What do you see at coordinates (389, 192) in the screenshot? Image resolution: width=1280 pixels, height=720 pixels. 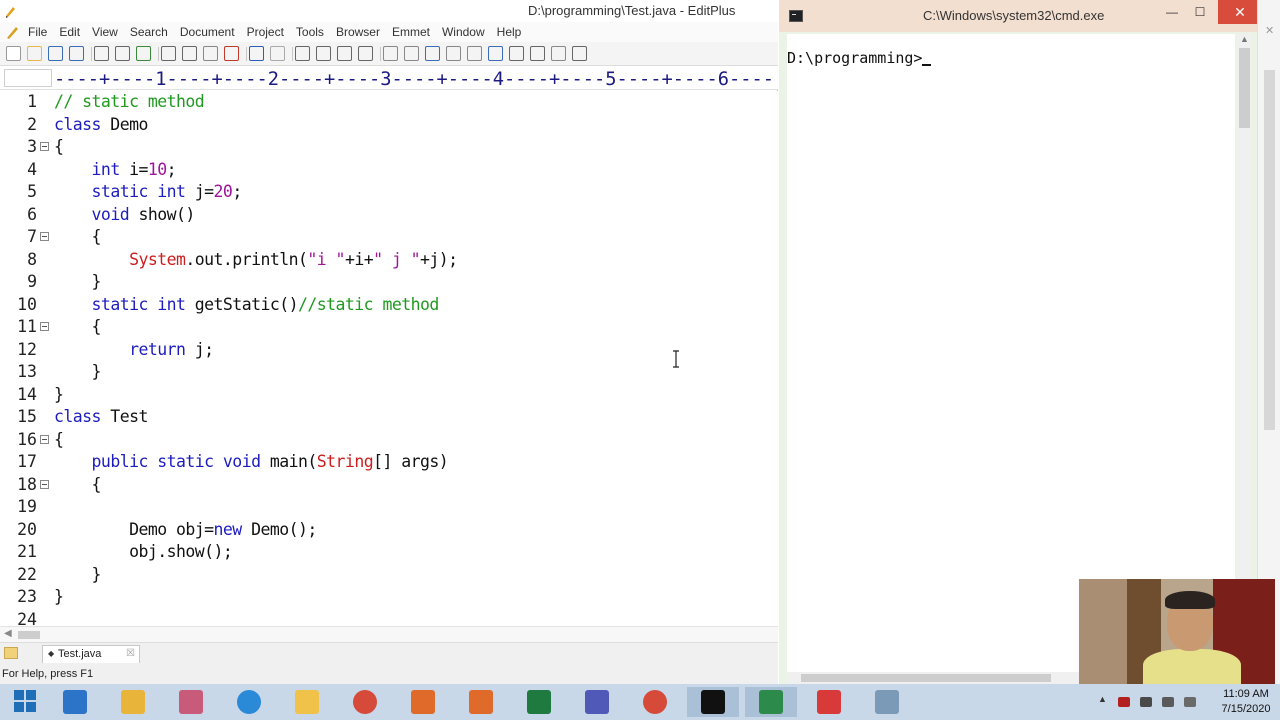 I see `code-line: 5 static int j=20;` at bounding box center [389, 192].